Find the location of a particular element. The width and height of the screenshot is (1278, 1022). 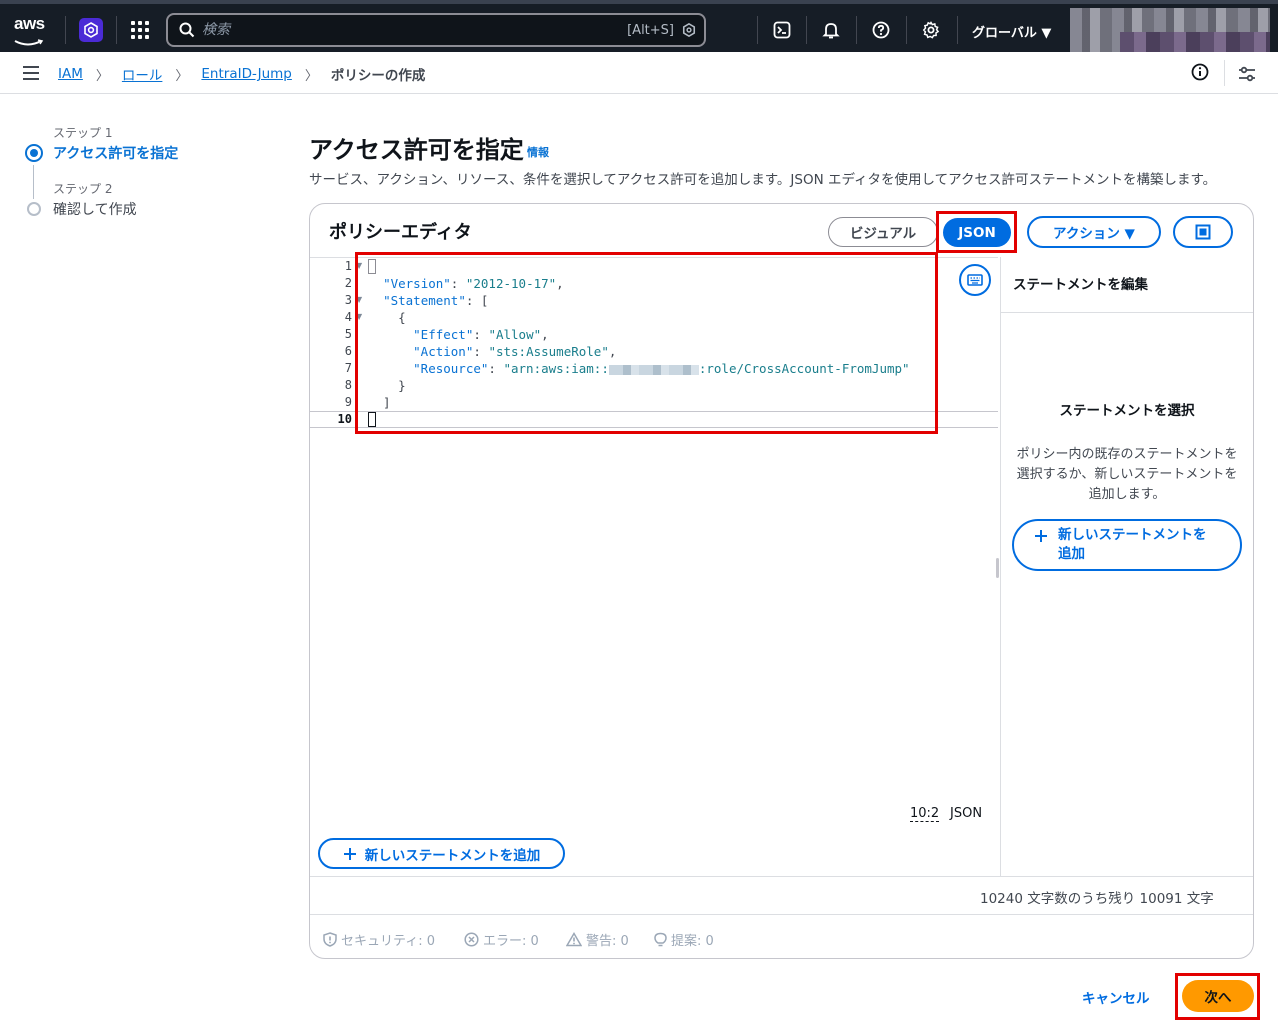

empty-state-description: ポリシー内の既存のステートメントを選択するか、新しいステートメントを追加します。 is located at coordinates (1127, 474).